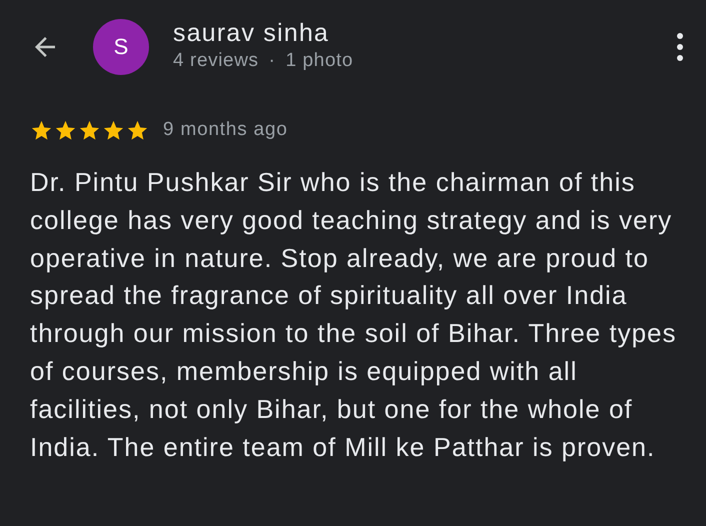 The width and height of the screenshot is (706, 526). I want to click on photo-count: 1 photo, so click(320, 61).